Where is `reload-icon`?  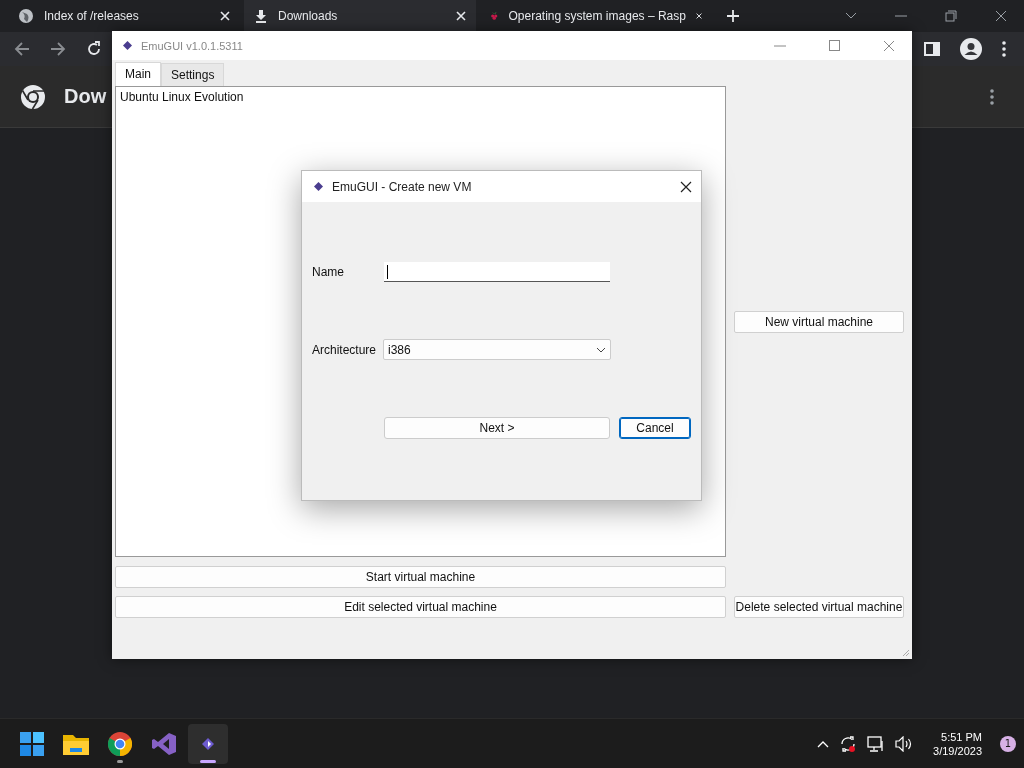
reload-icon is located at coordinates (94, 49).